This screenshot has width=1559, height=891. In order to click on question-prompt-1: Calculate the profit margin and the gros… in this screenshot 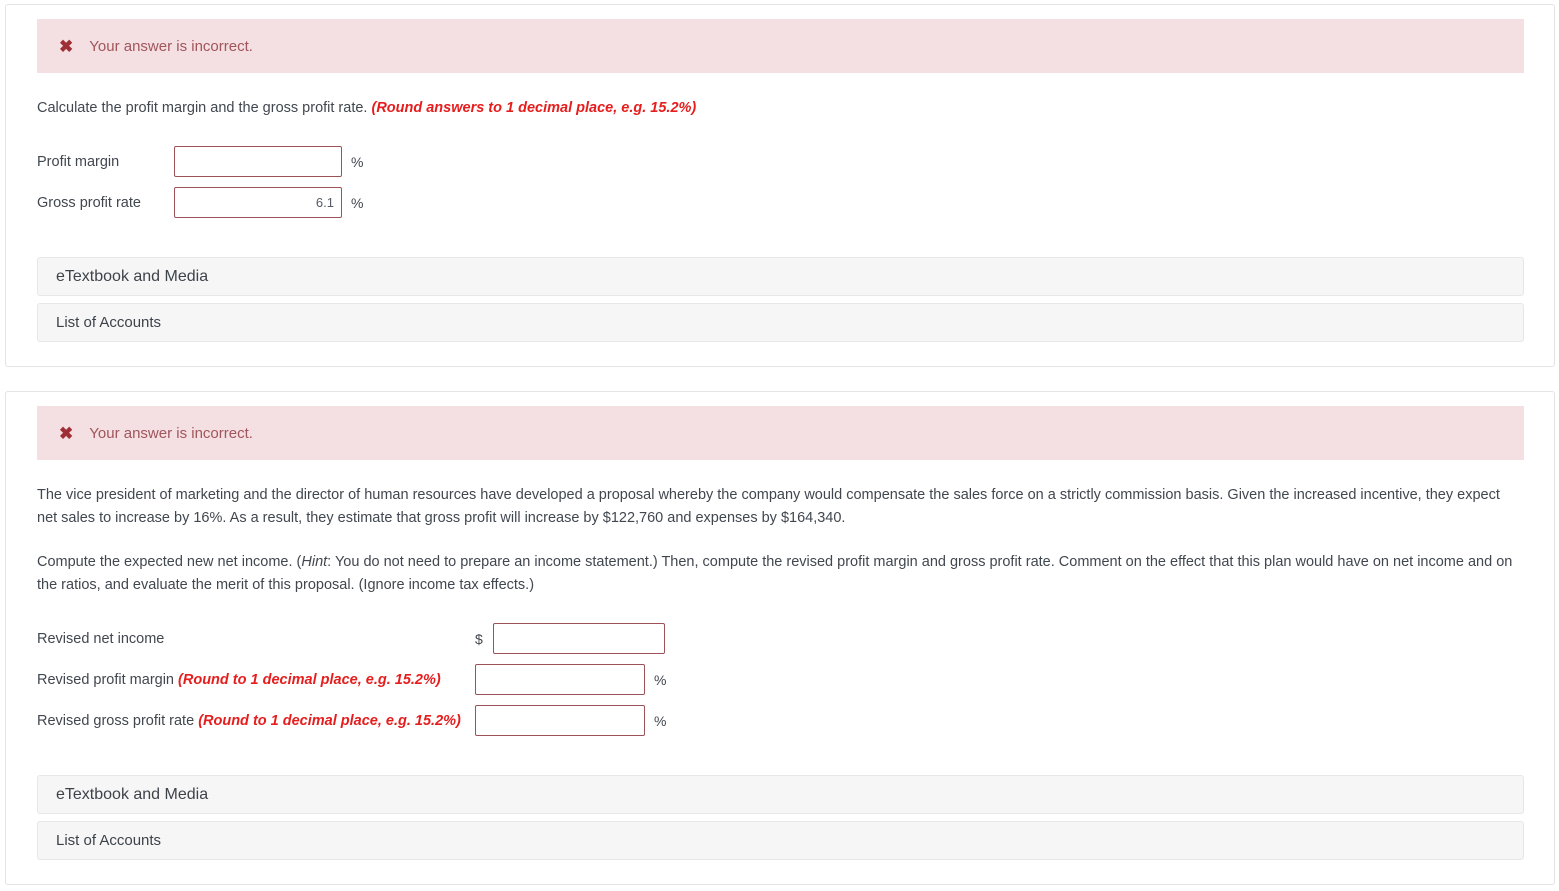, I will do `click(780, 108)`.